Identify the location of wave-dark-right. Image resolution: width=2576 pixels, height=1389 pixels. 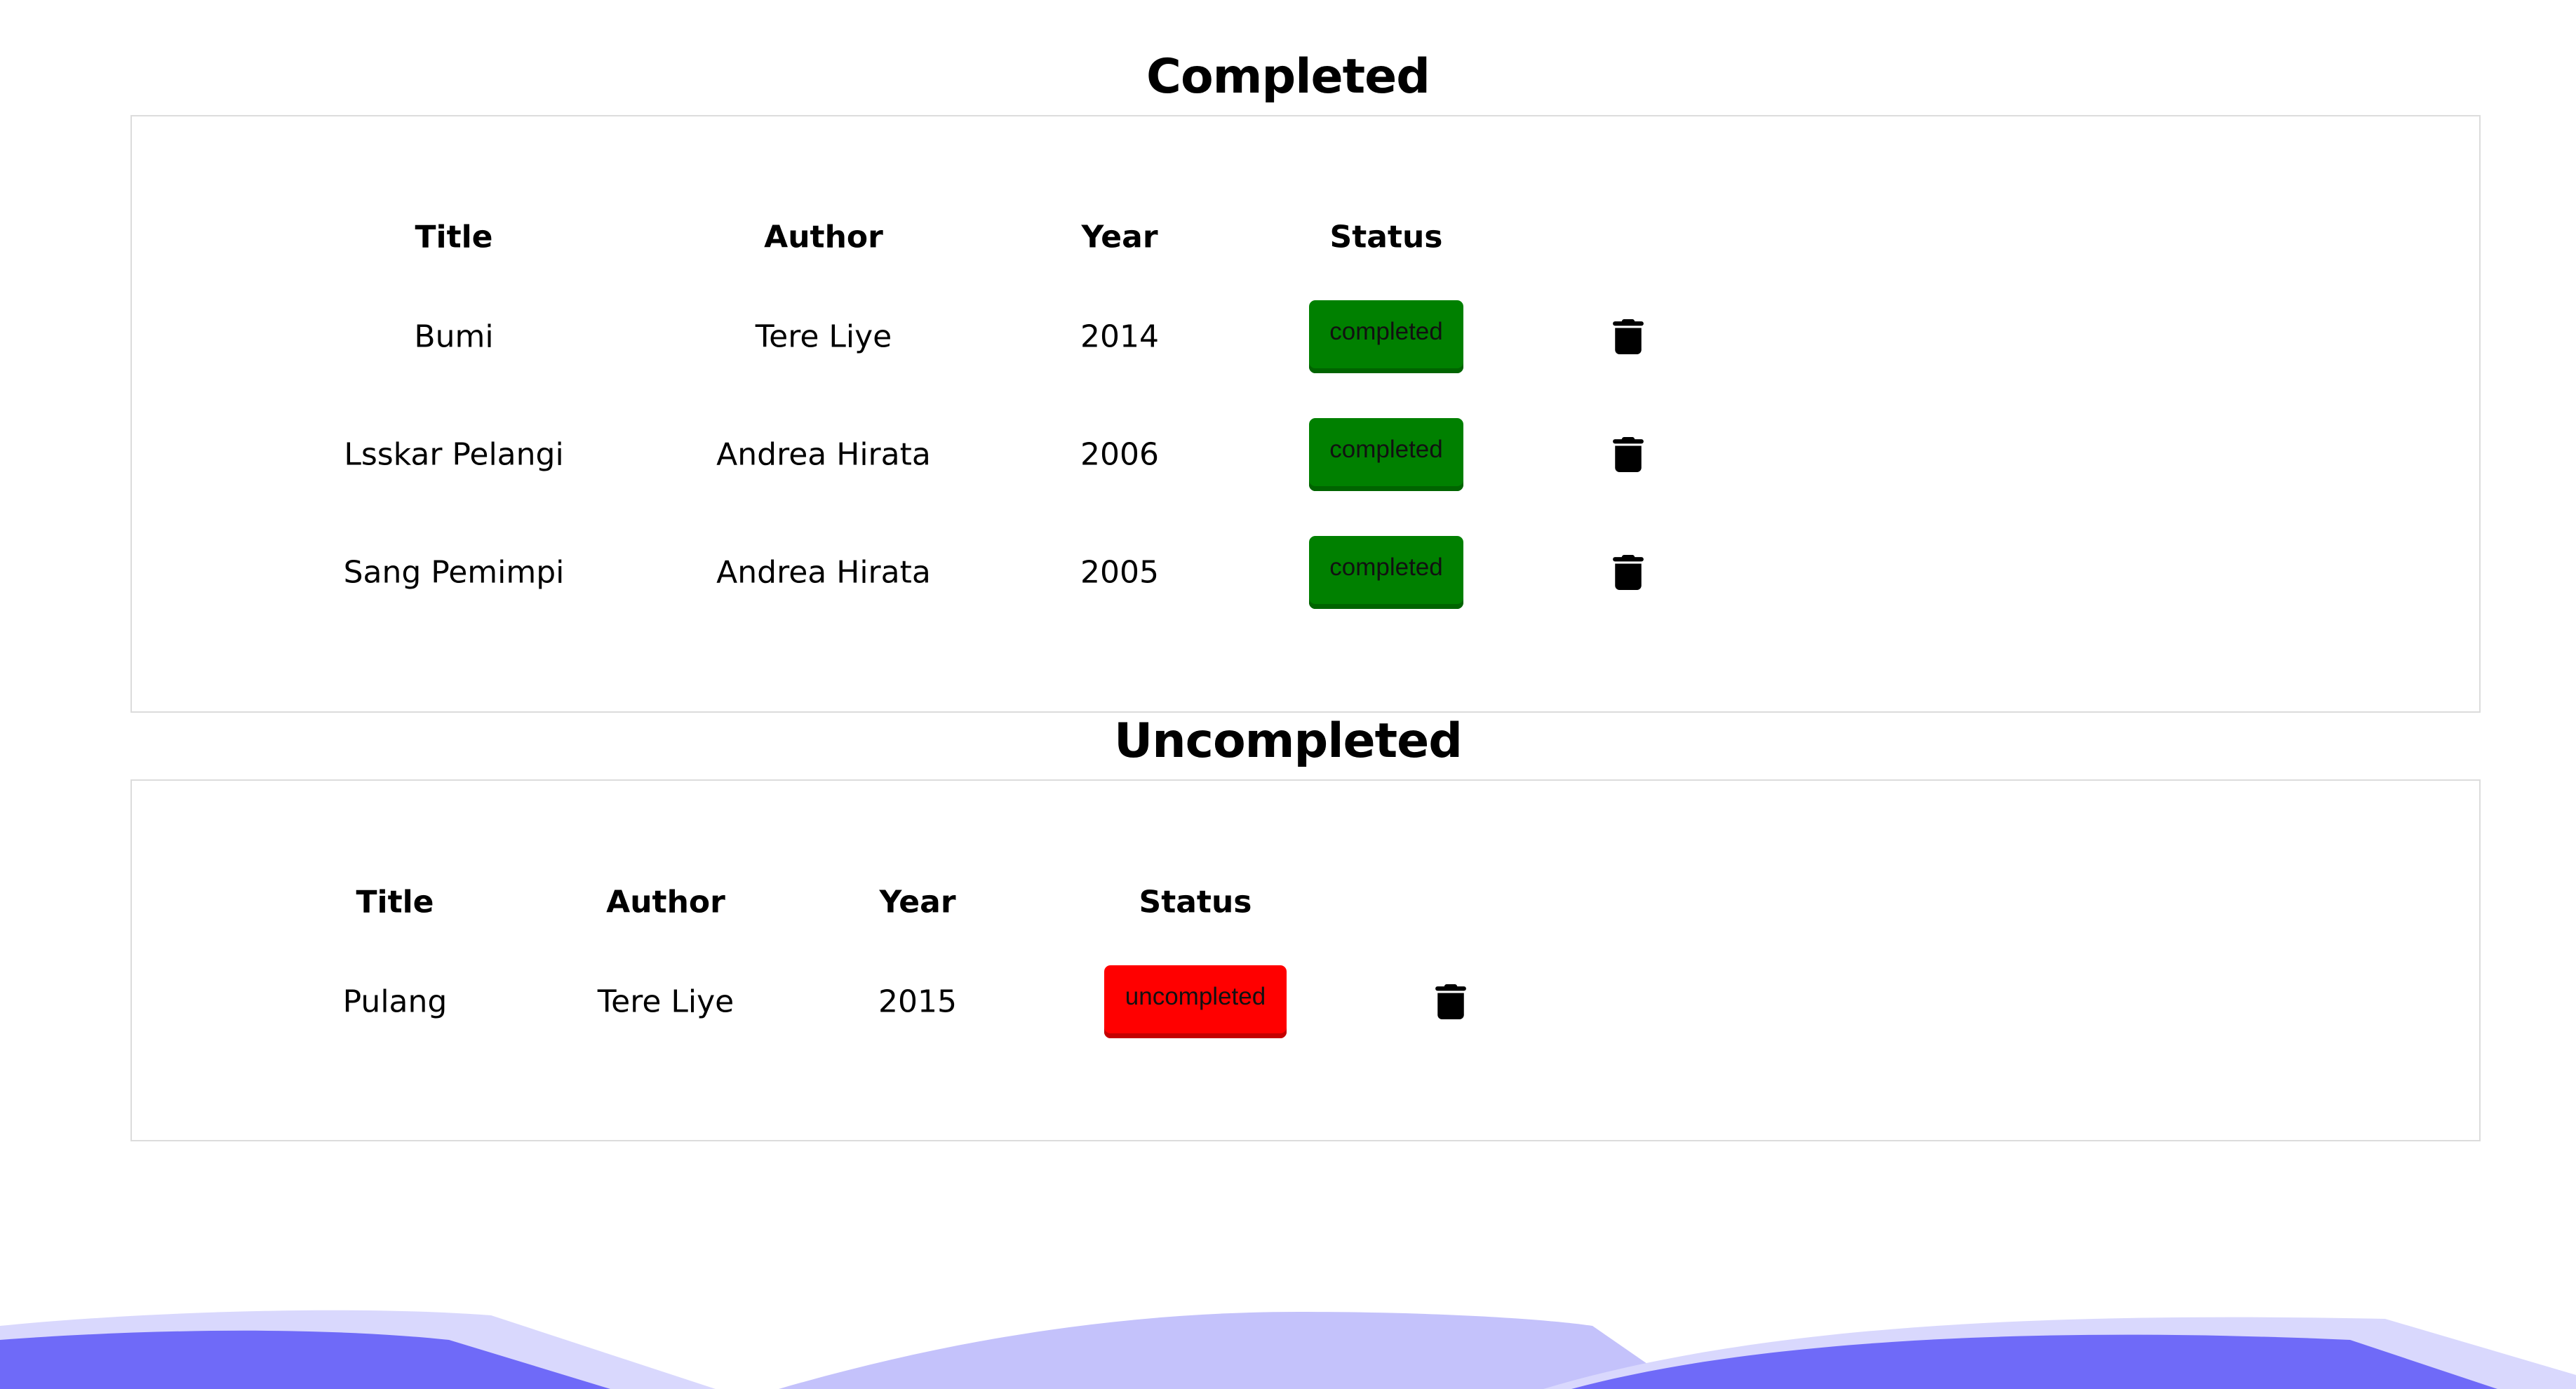
(2034, 1361).